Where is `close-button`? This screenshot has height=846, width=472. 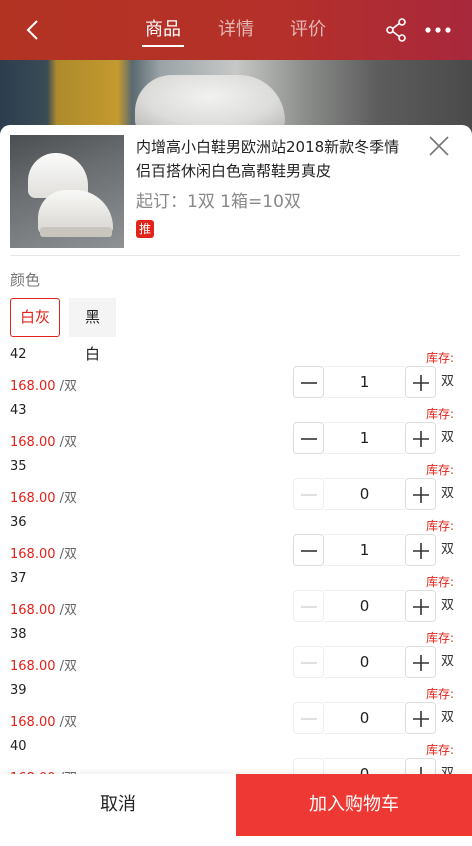
close-button is located at coordinates (439, 146).